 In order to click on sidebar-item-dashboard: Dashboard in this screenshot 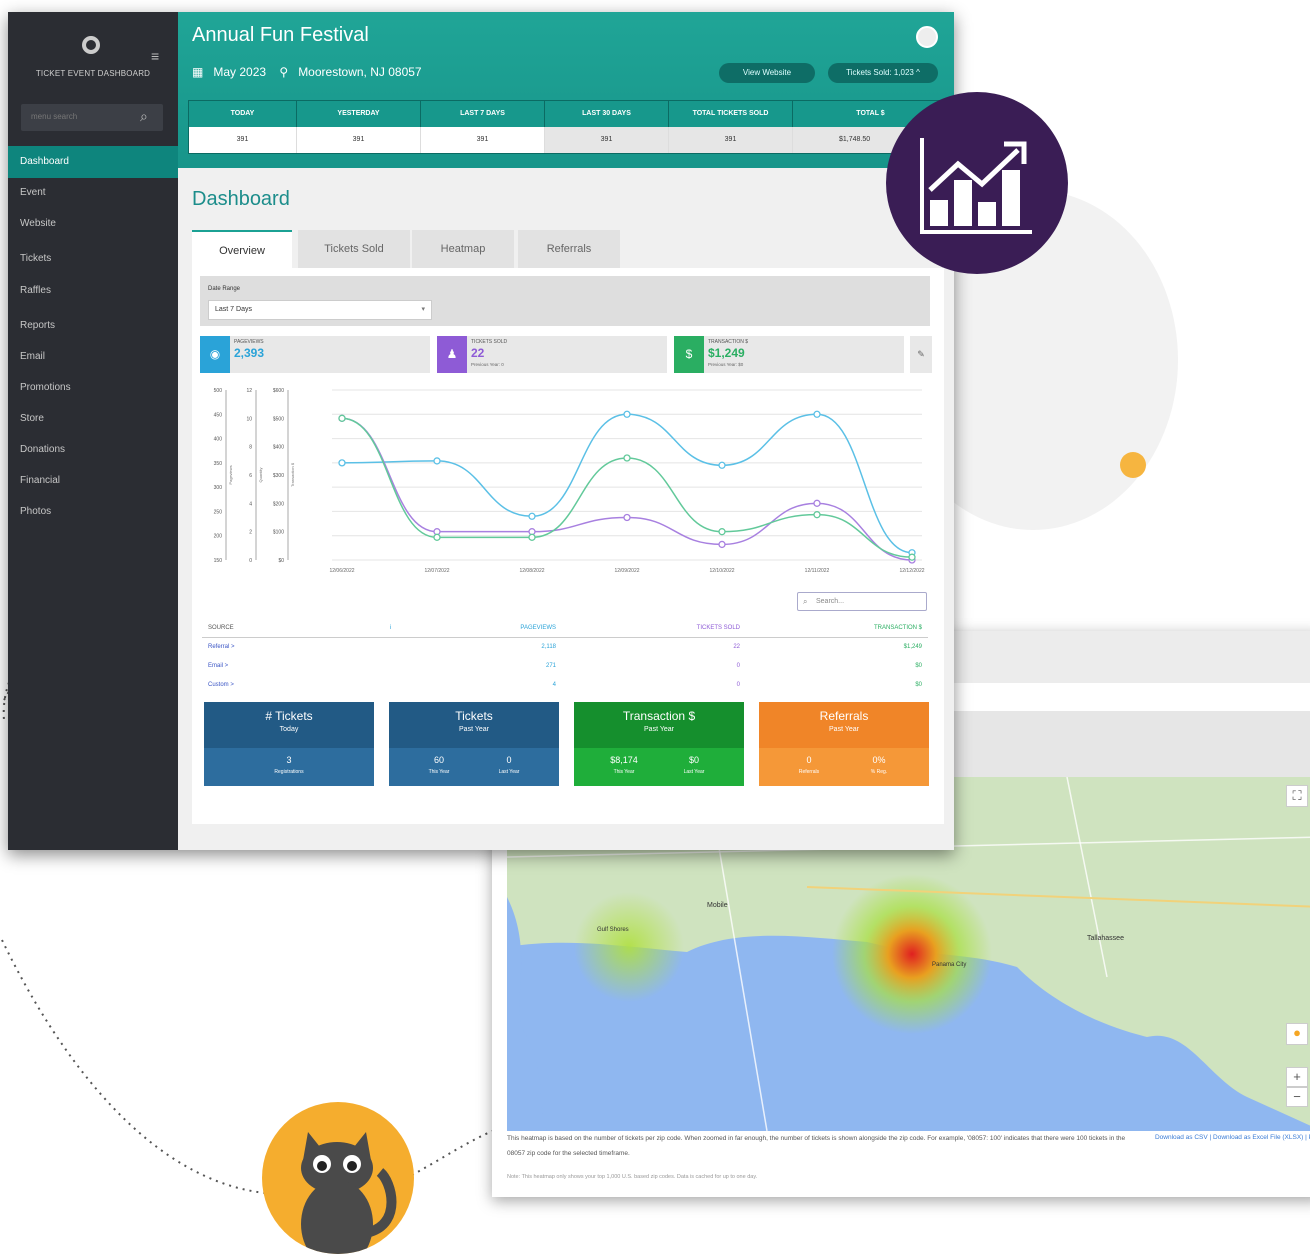, I will do `click(93, 162)`.